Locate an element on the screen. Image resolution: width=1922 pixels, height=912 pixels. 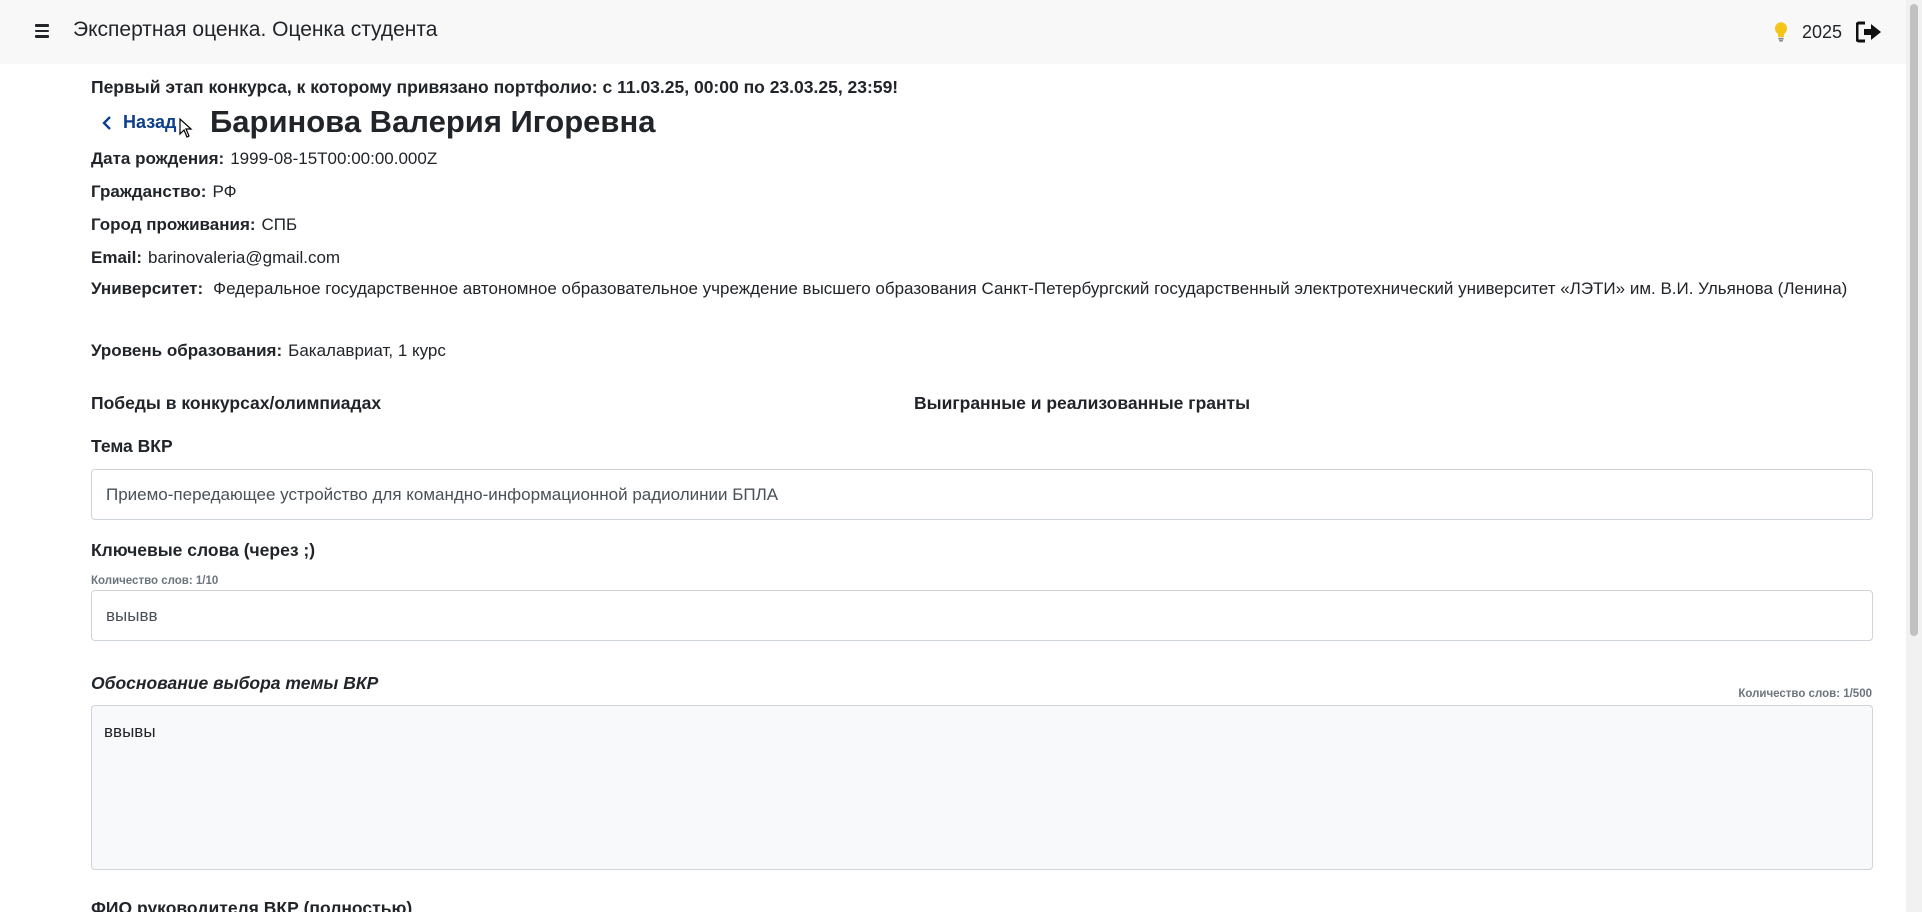
year-label: 2025 is located at coordinates (1821, 31).